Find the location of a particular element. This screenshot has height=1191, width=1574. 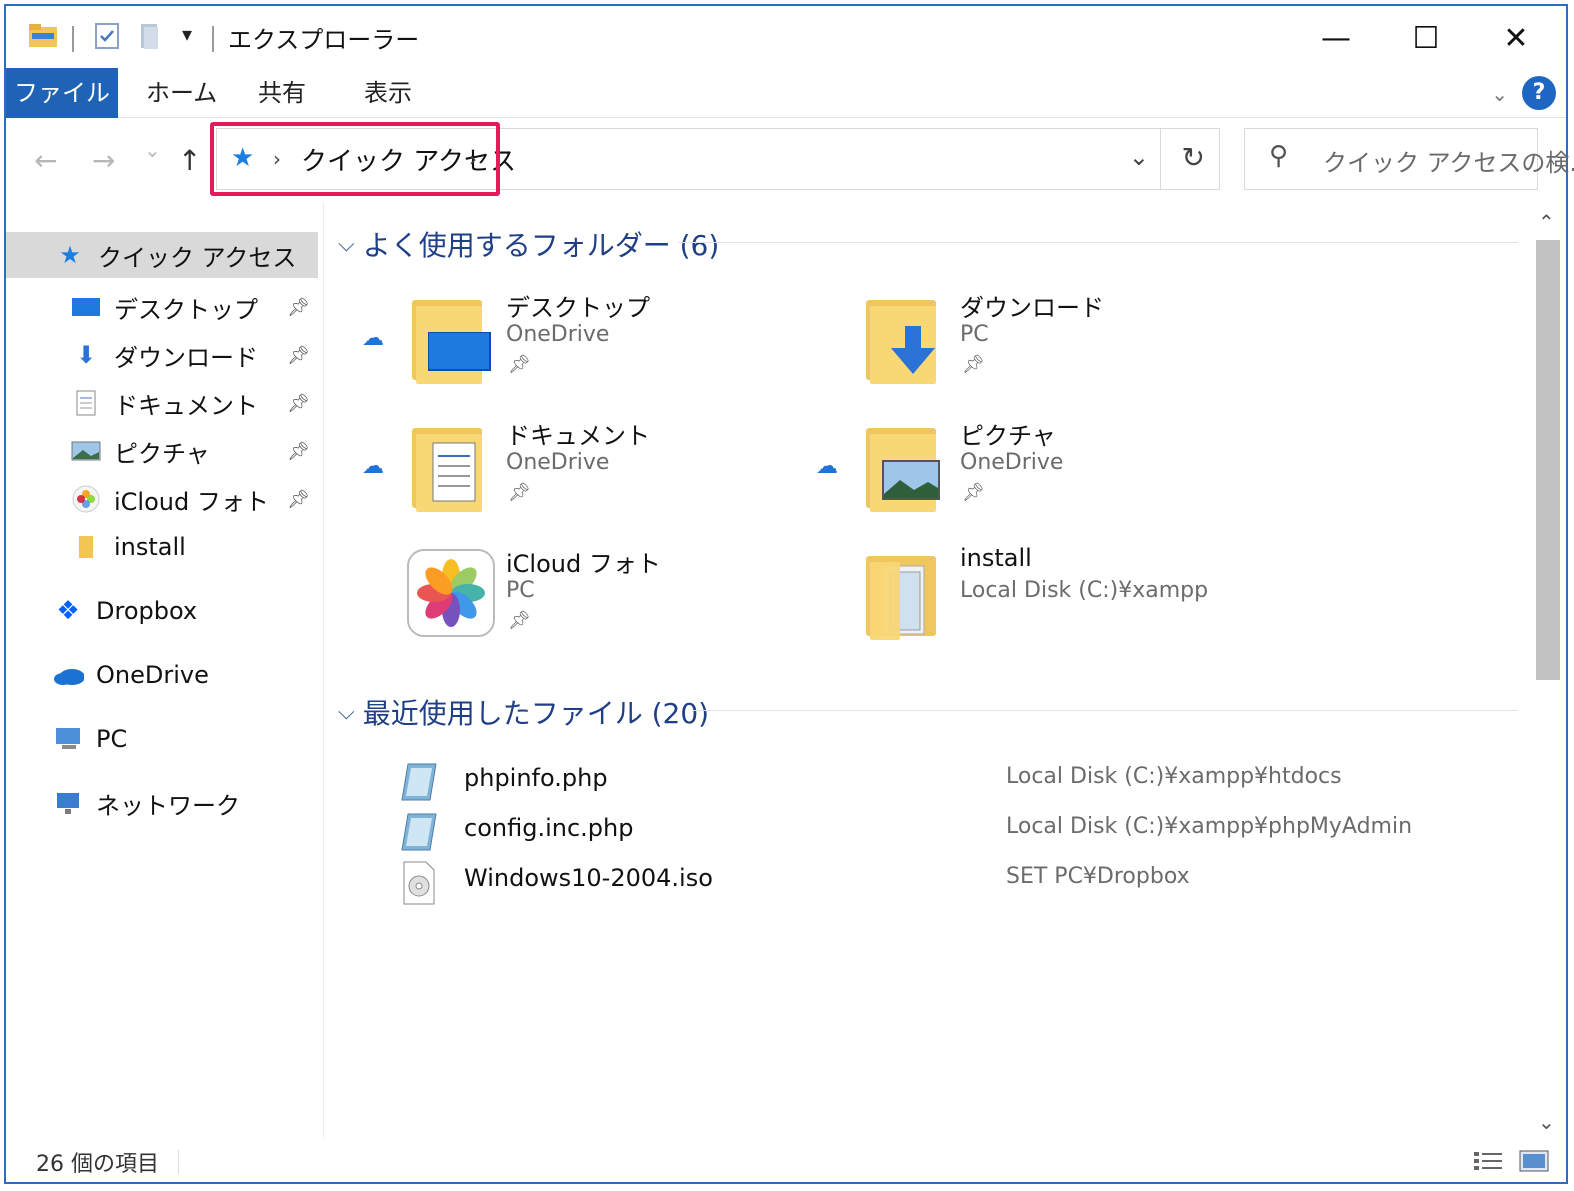

nav-label: ドキュメント is located at coordinates (186, 405).